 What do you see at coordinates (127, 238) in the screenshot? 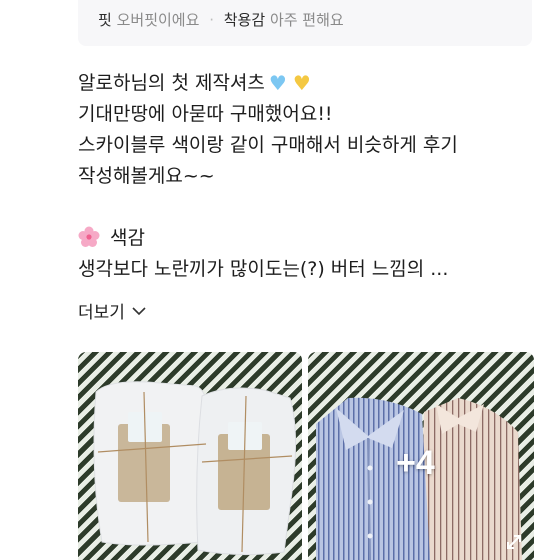
I see `section-title: 색감` at bounding box center [127, 238].